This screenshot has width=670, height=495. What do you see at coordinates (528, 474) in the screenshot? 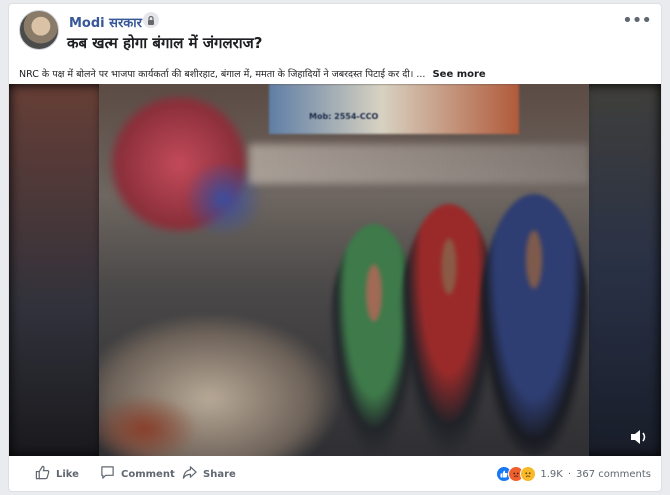
I see `sad-reaction-icon` at bounding box center [528, 474].